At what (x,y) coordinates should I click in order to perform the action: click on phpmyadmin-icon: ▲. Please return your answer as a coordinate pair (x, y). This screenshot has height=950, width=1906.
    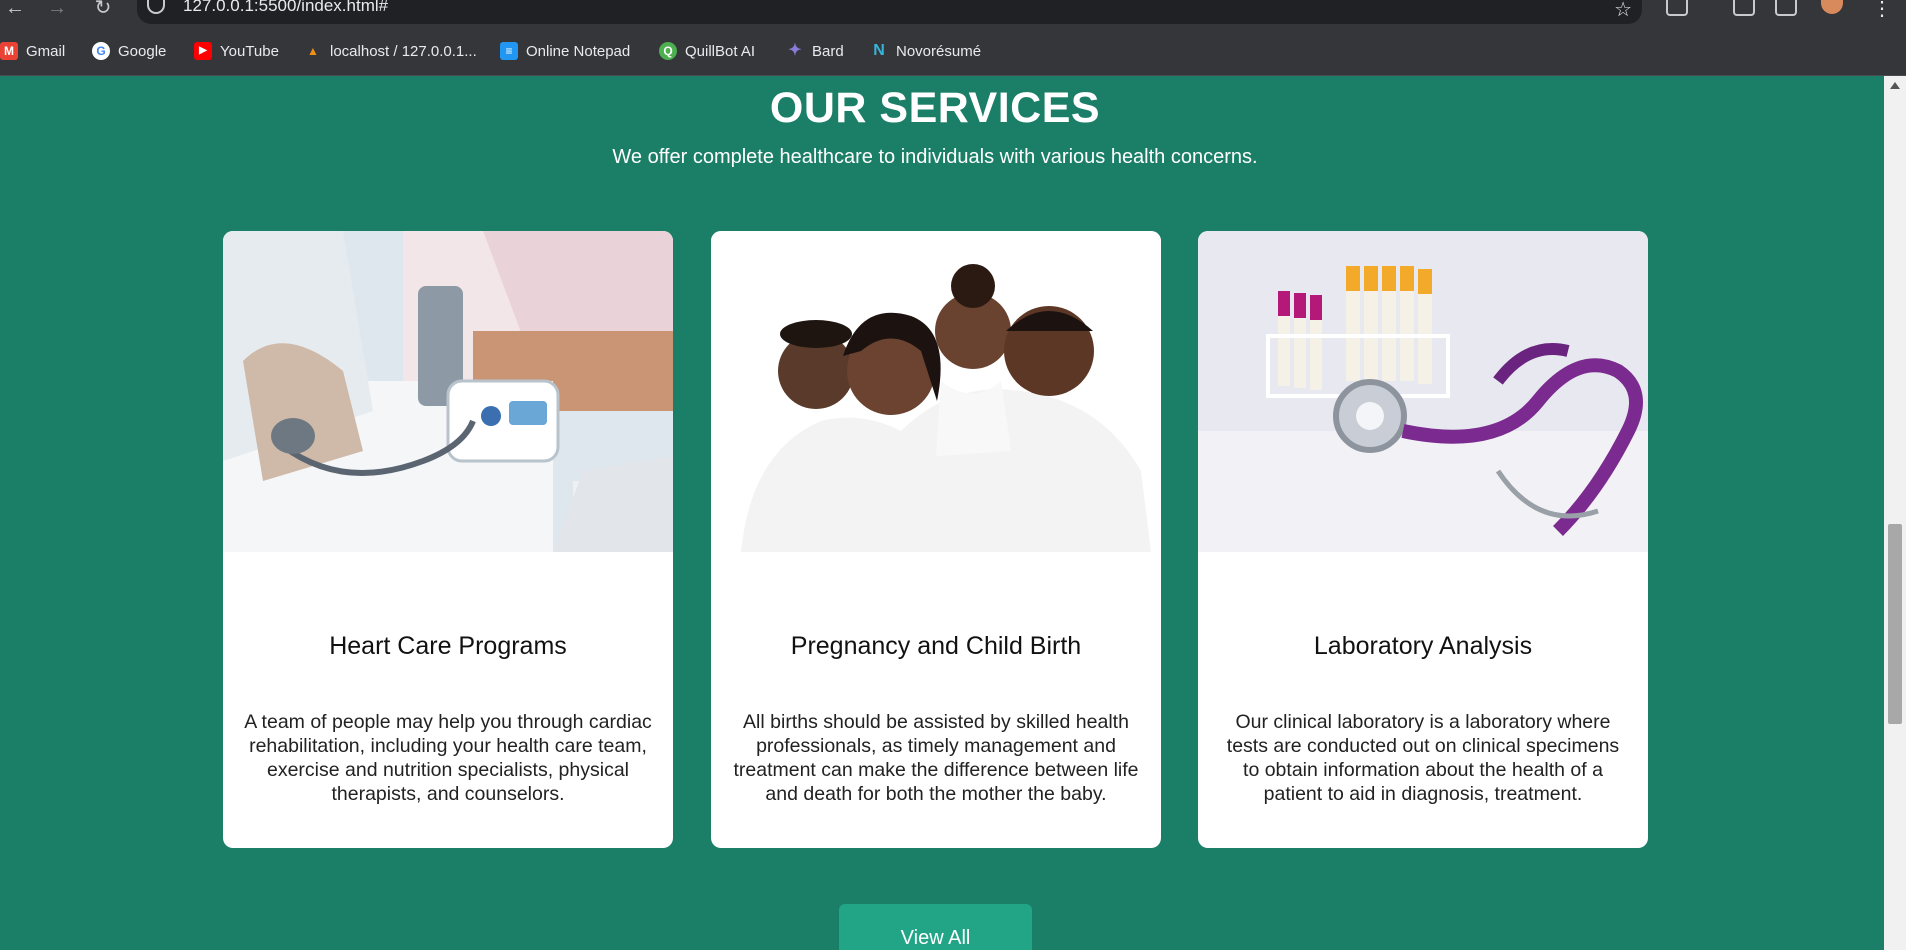
    Looking at the image, I should click on (313, 51).